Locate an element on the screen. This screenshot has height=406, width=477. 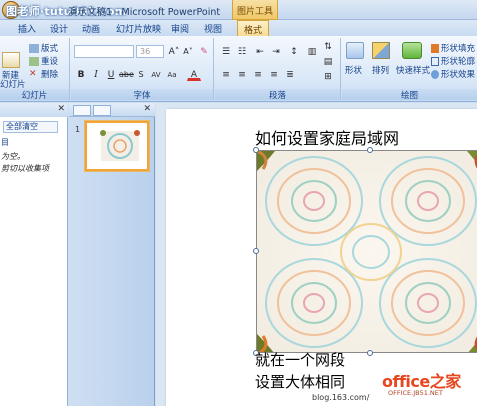
delete-label: 删除 is located at coordinates (50, 75).